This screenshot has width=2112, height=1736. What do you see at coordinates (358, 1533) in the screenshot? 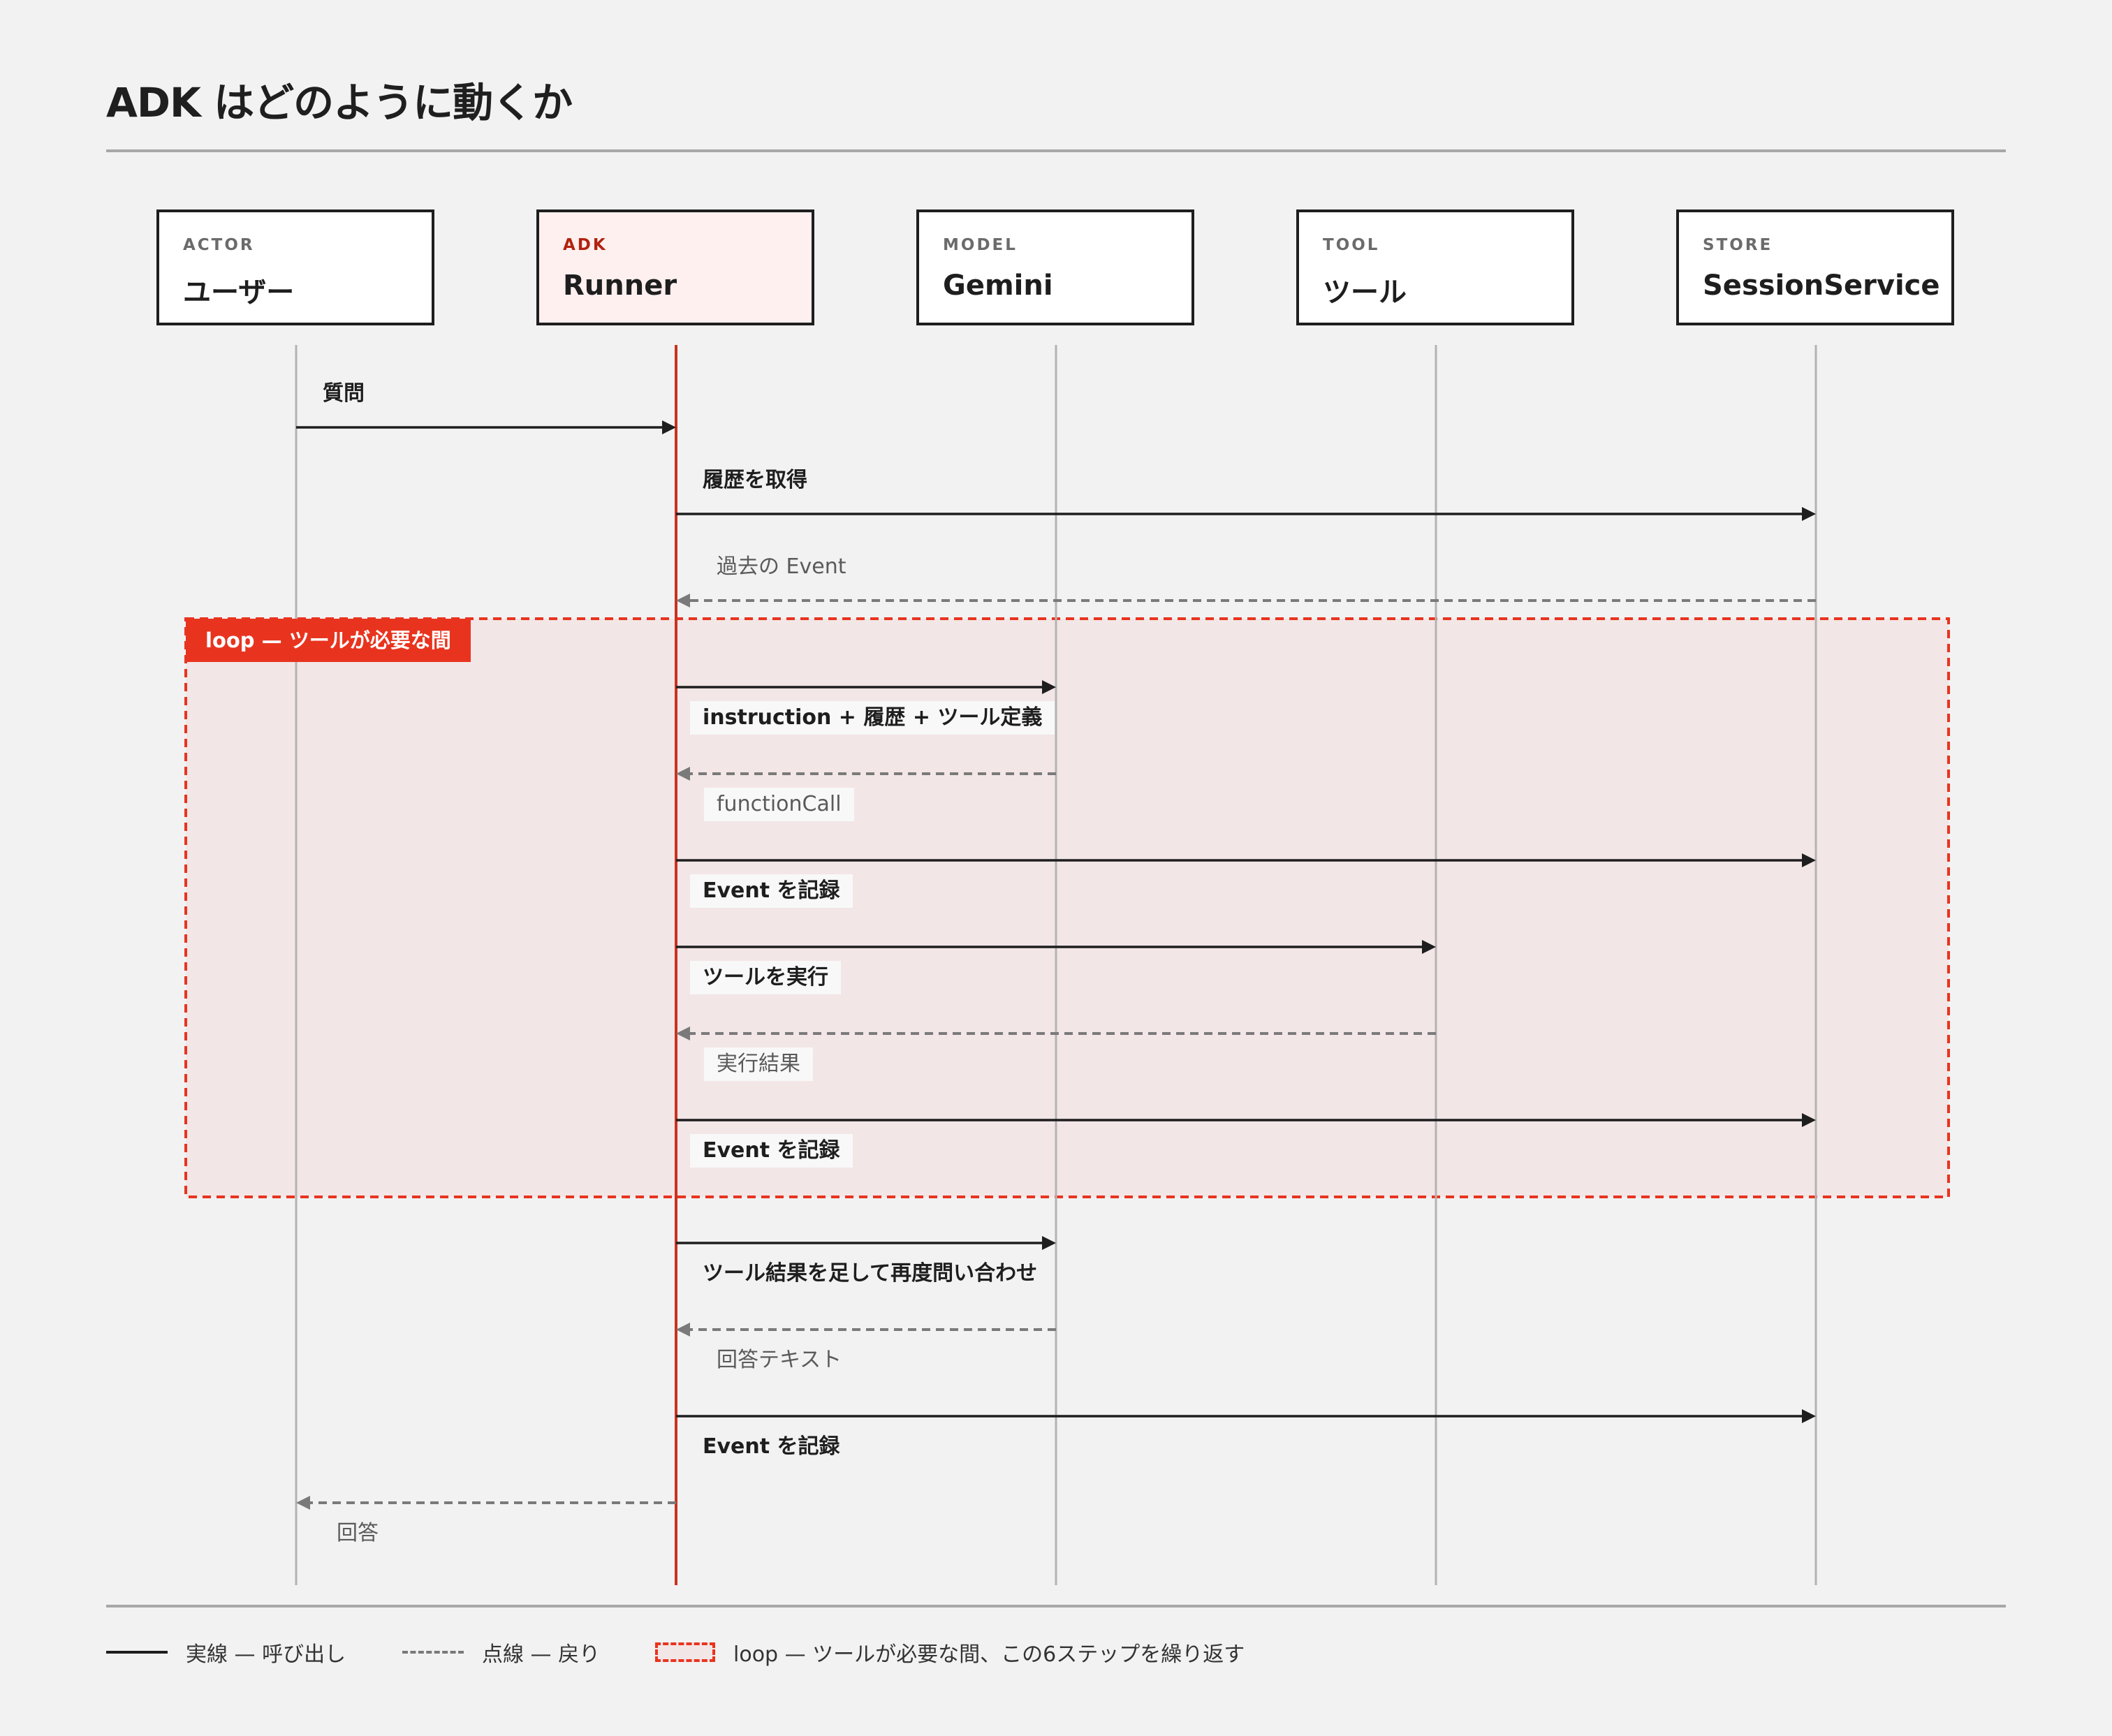
I see `message-label: 回答` at bounding box center [358, 1533].